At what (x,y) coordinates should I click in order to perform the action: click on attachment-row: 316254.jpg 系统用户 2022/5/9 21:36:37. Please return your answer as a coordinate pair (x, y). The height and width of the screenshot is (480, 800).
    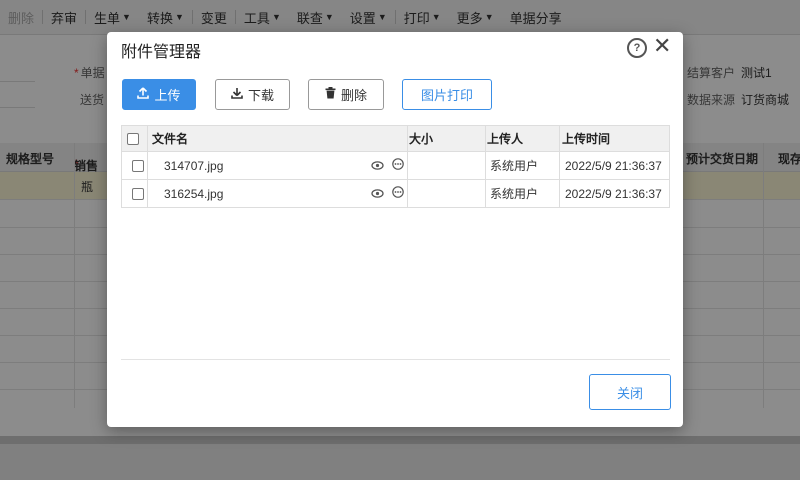
    Looking at the image, I should click on (395, 194).